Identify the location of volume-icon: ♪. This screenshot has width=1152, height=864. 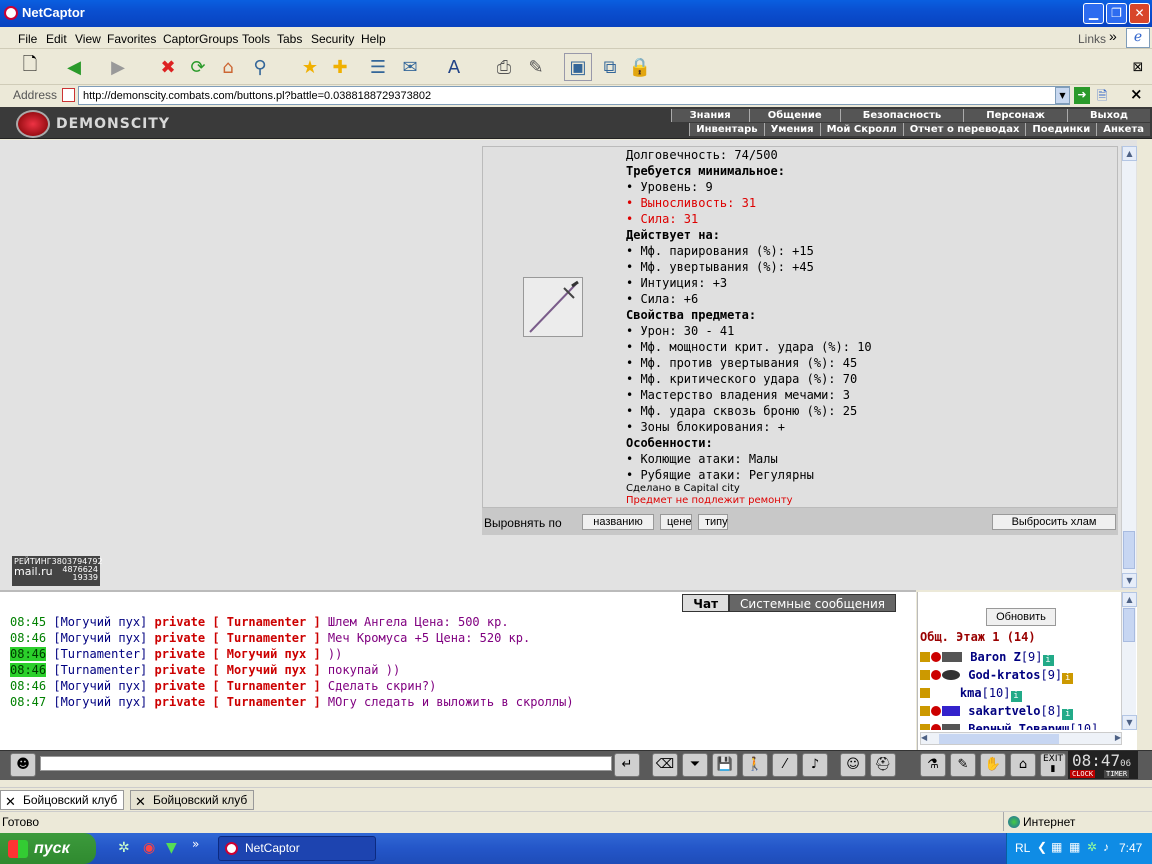
(1106, 847).